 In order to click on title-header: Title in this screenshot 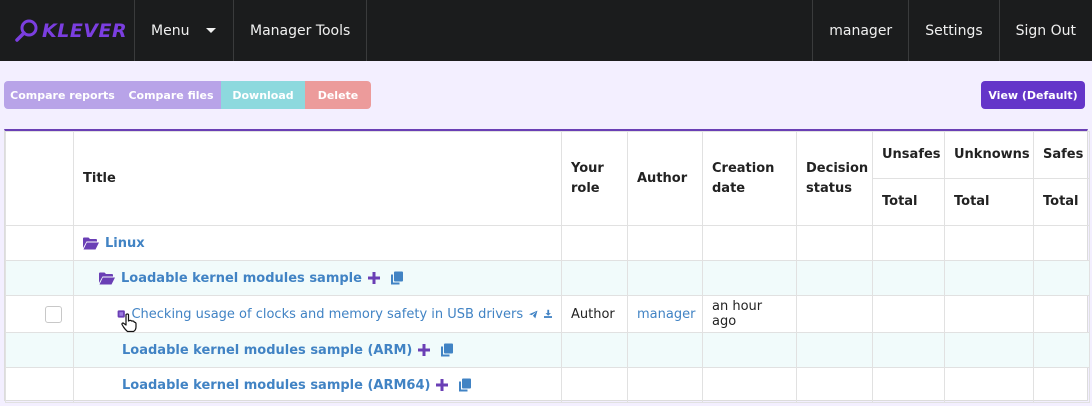, I will do `click(317, 178)`.